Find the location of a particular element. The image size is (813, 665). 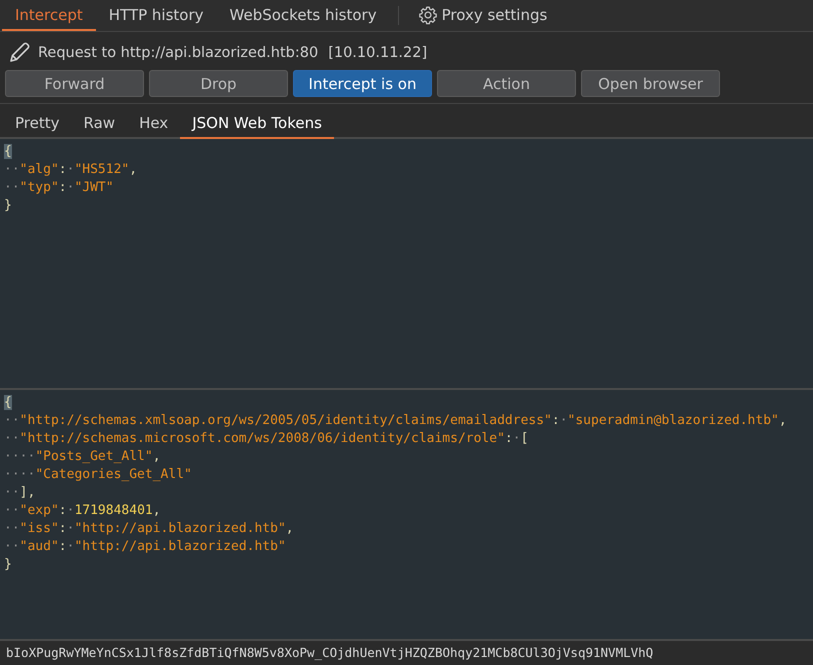

code-line: ····"Posts_Get_All", is located at coordinates (82, 457).